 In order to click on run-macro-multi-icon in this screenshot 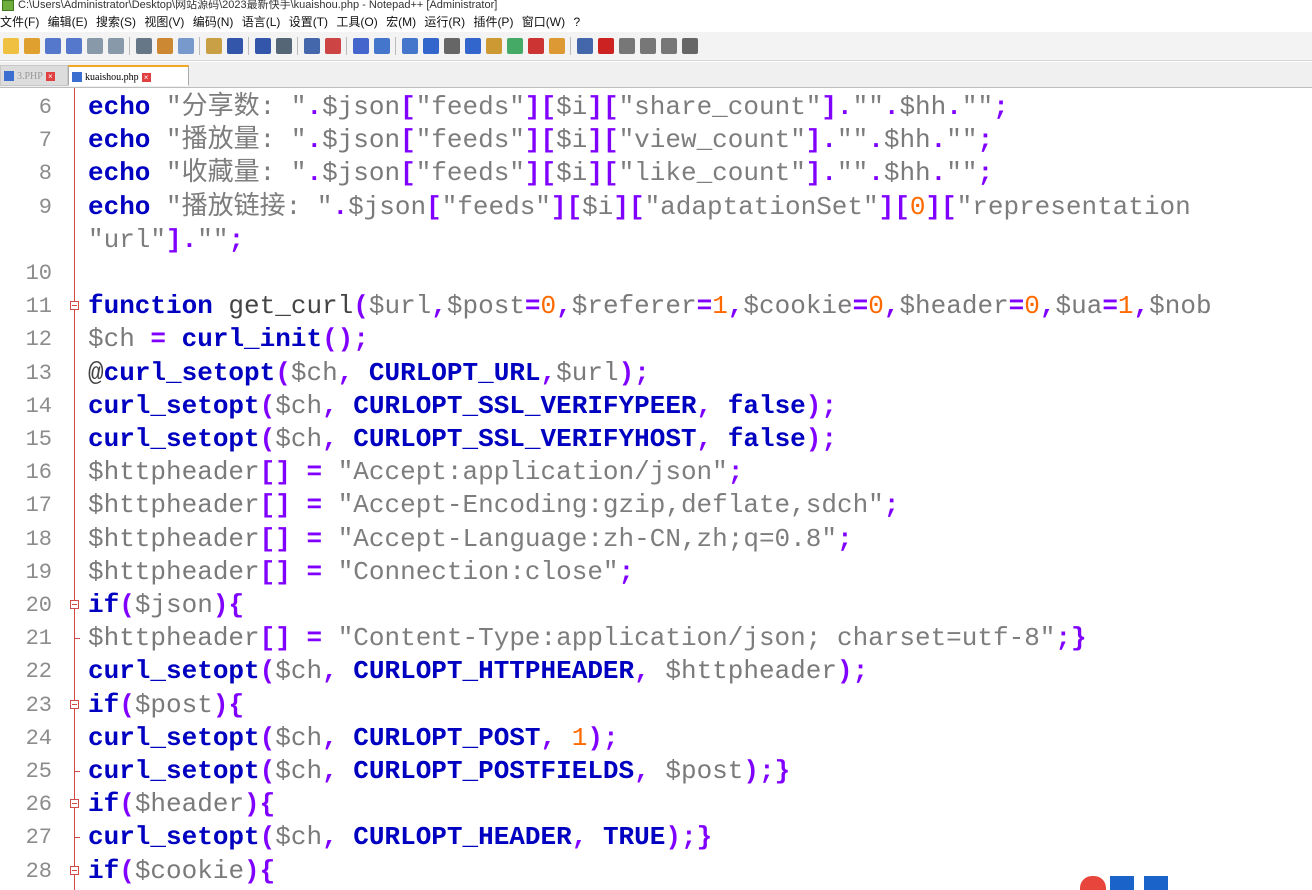, I will do `click(669, 46)`.